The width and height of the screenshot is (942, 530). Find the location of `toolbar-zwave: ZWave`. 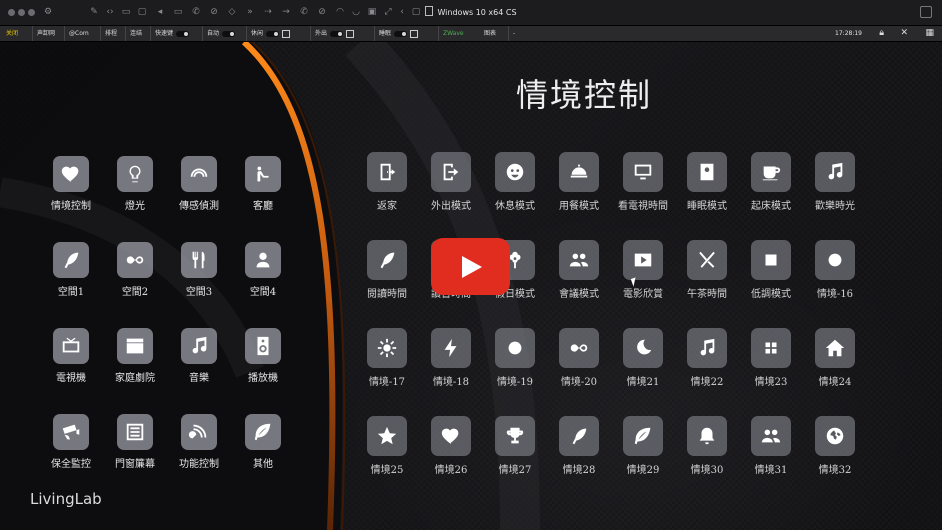

toolbar-zwave: ZWave is located at coordinates (451, 33).